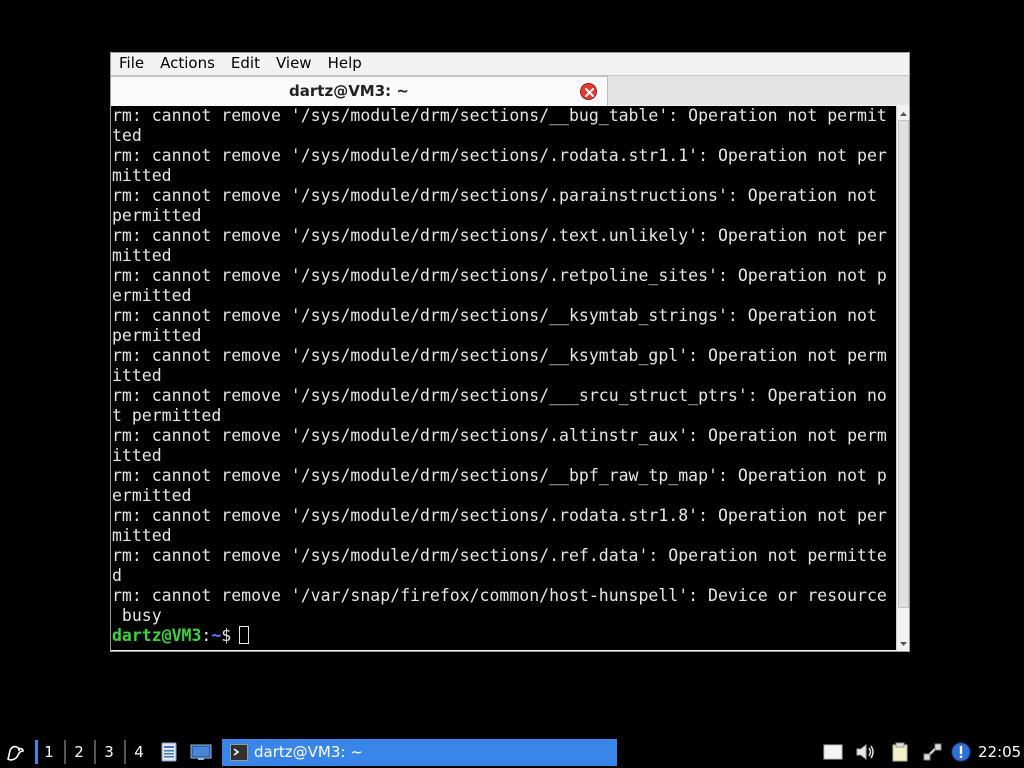 The height and width of the screenshot is (768, 1024). Describe the element at coordinates (903, 113) in the screenshot. I see `scroll-up-arrow-icon` at that location.